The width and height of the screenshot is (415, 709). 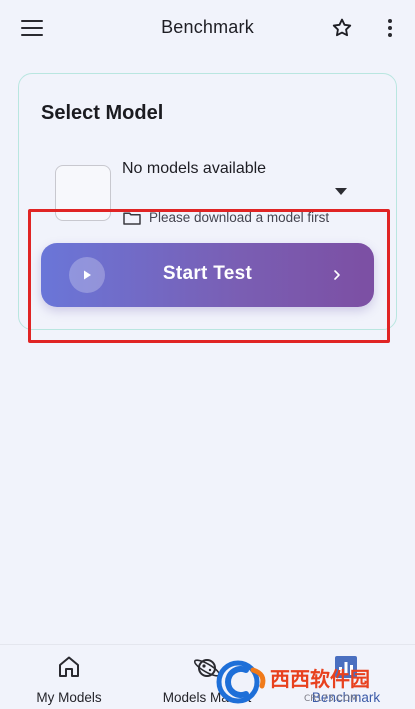 I want to click on card-title: Select Model, so click(x=102, y=113).